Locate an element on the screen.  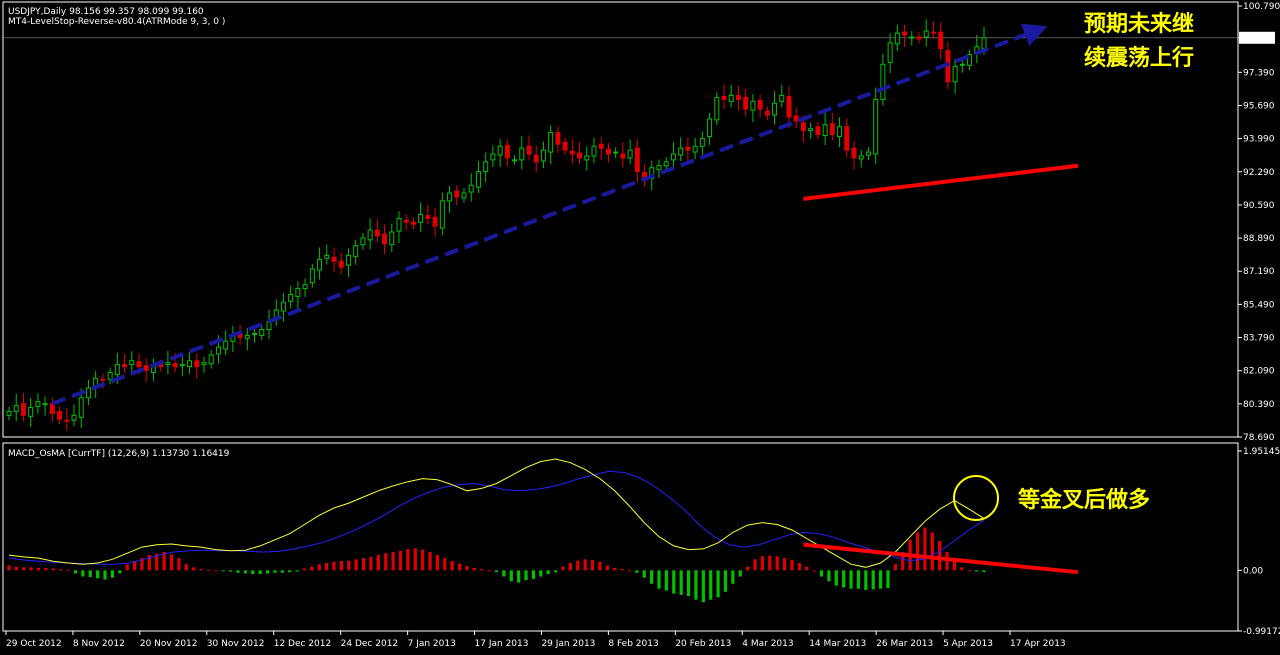
price-tick-label: 97.390 is located at coordinates (1259, 73).